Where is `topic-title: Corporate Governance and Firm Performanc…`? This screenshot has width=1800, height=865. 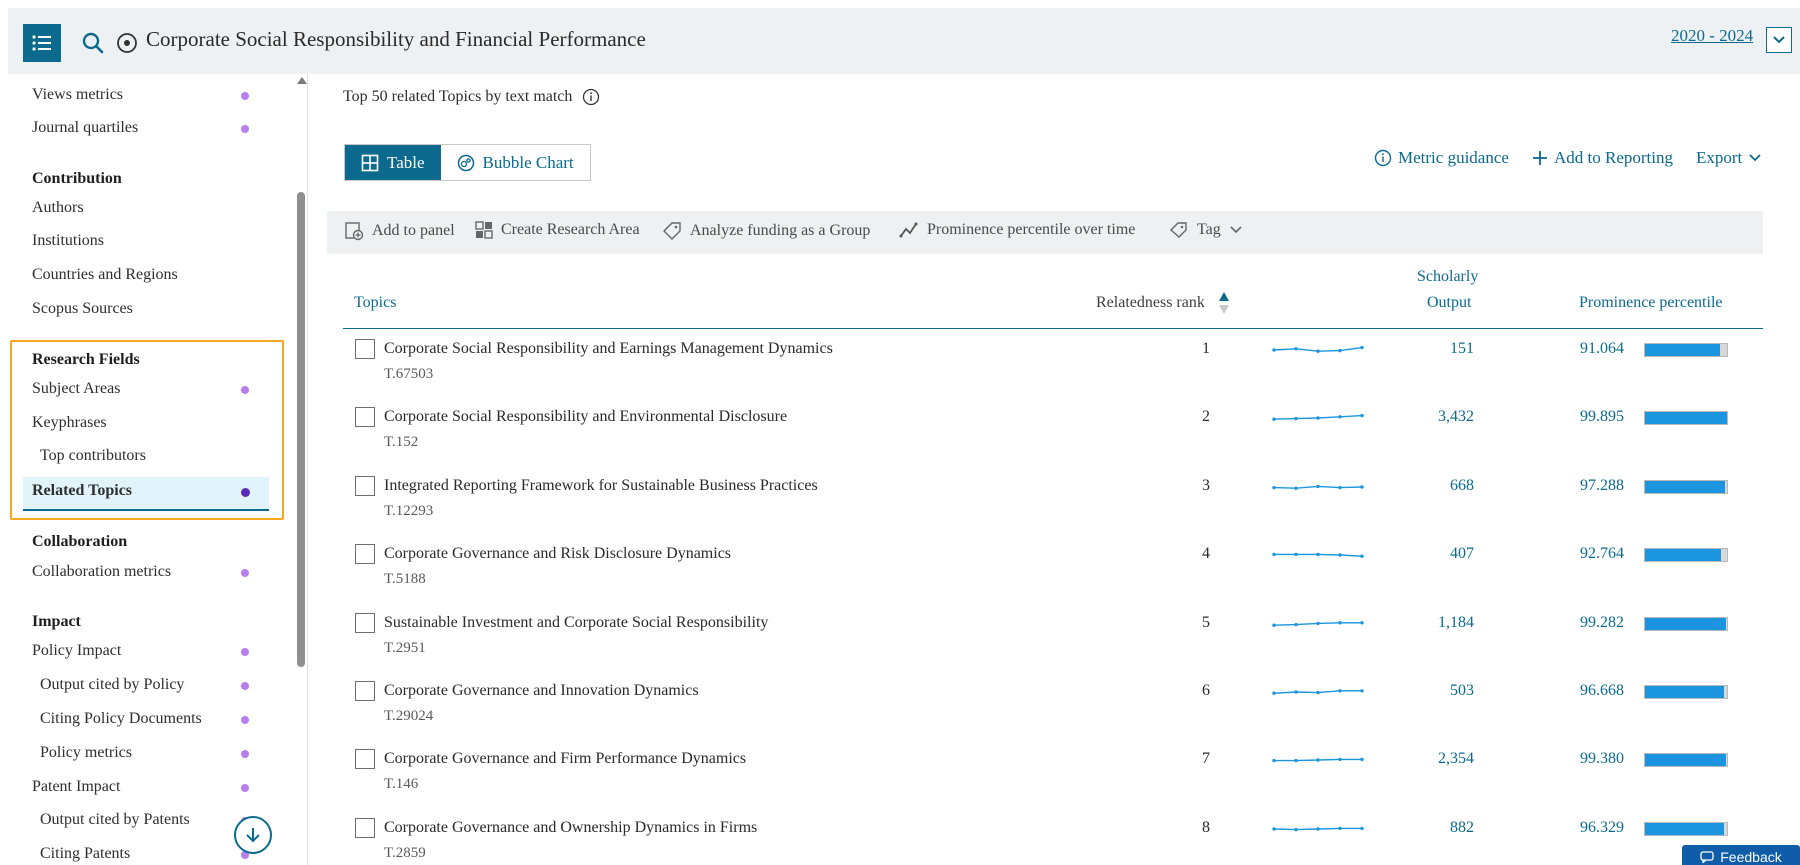 topic-title: Corporate Governance and Firm Performanc… is located at coordinates (565, 759).